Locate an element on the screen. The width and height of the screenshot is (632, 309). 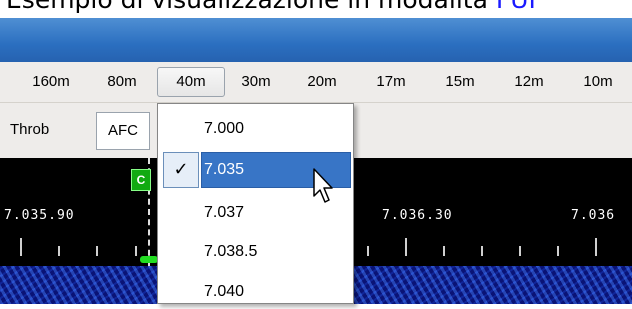
band-button-10m: 10m is located at coordinates (598, 82).